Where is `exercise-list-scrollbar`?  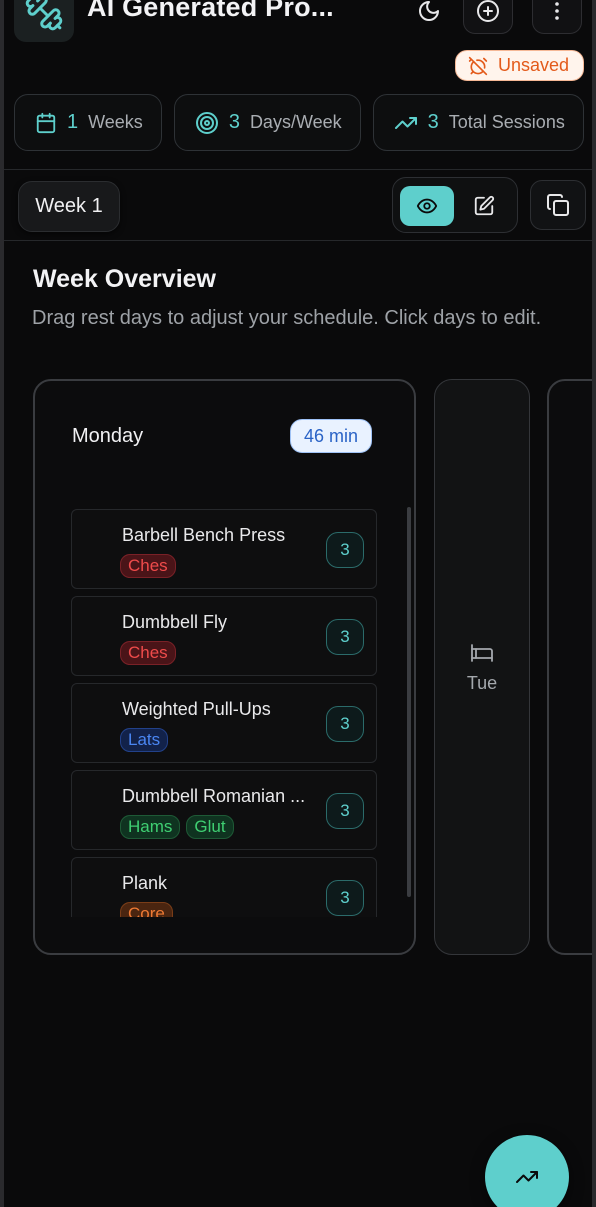
exercise-list-scrollbar is located at coordinates (409, 702).